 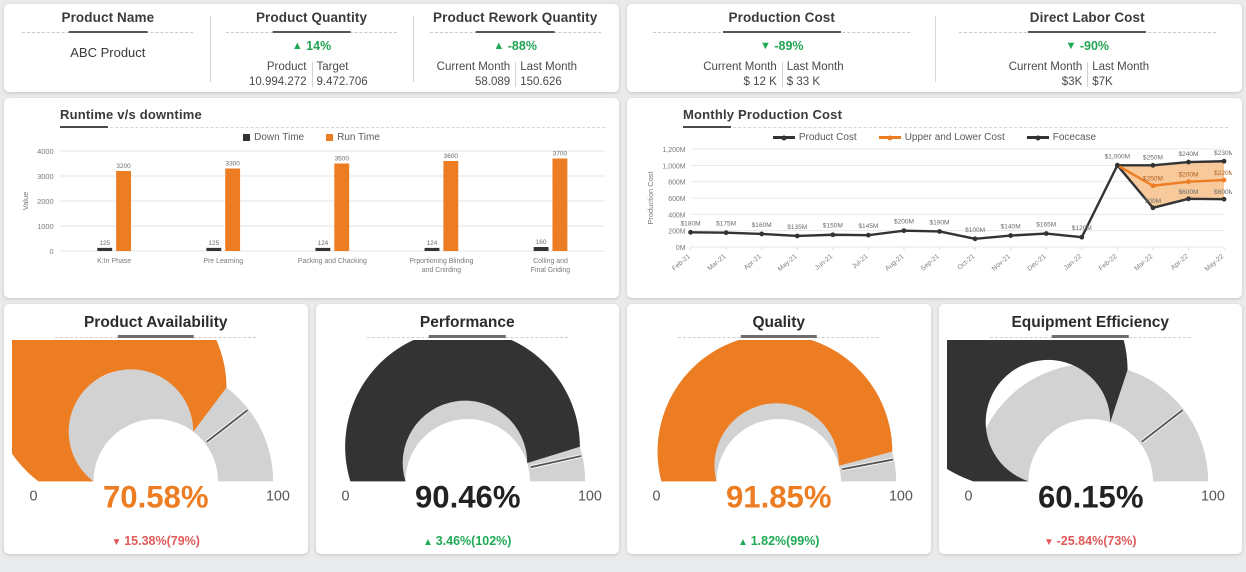 I want to click on data-label: $120M, so click(x=1082, y=228).